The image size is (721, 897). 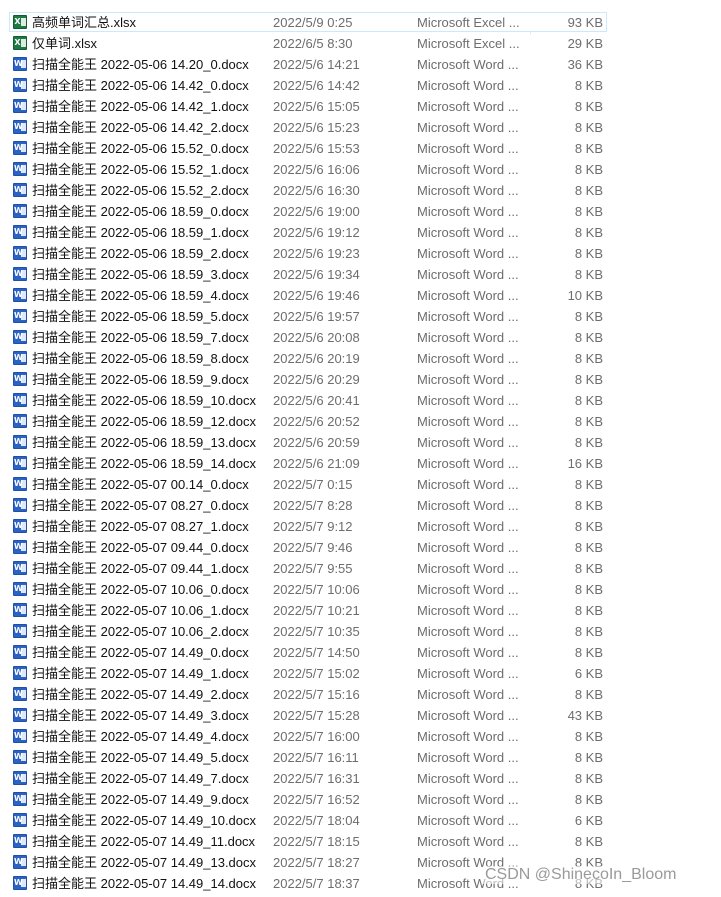 I want to click on file-date: 2022/5/7 16:00, so click(x=316, y=736).